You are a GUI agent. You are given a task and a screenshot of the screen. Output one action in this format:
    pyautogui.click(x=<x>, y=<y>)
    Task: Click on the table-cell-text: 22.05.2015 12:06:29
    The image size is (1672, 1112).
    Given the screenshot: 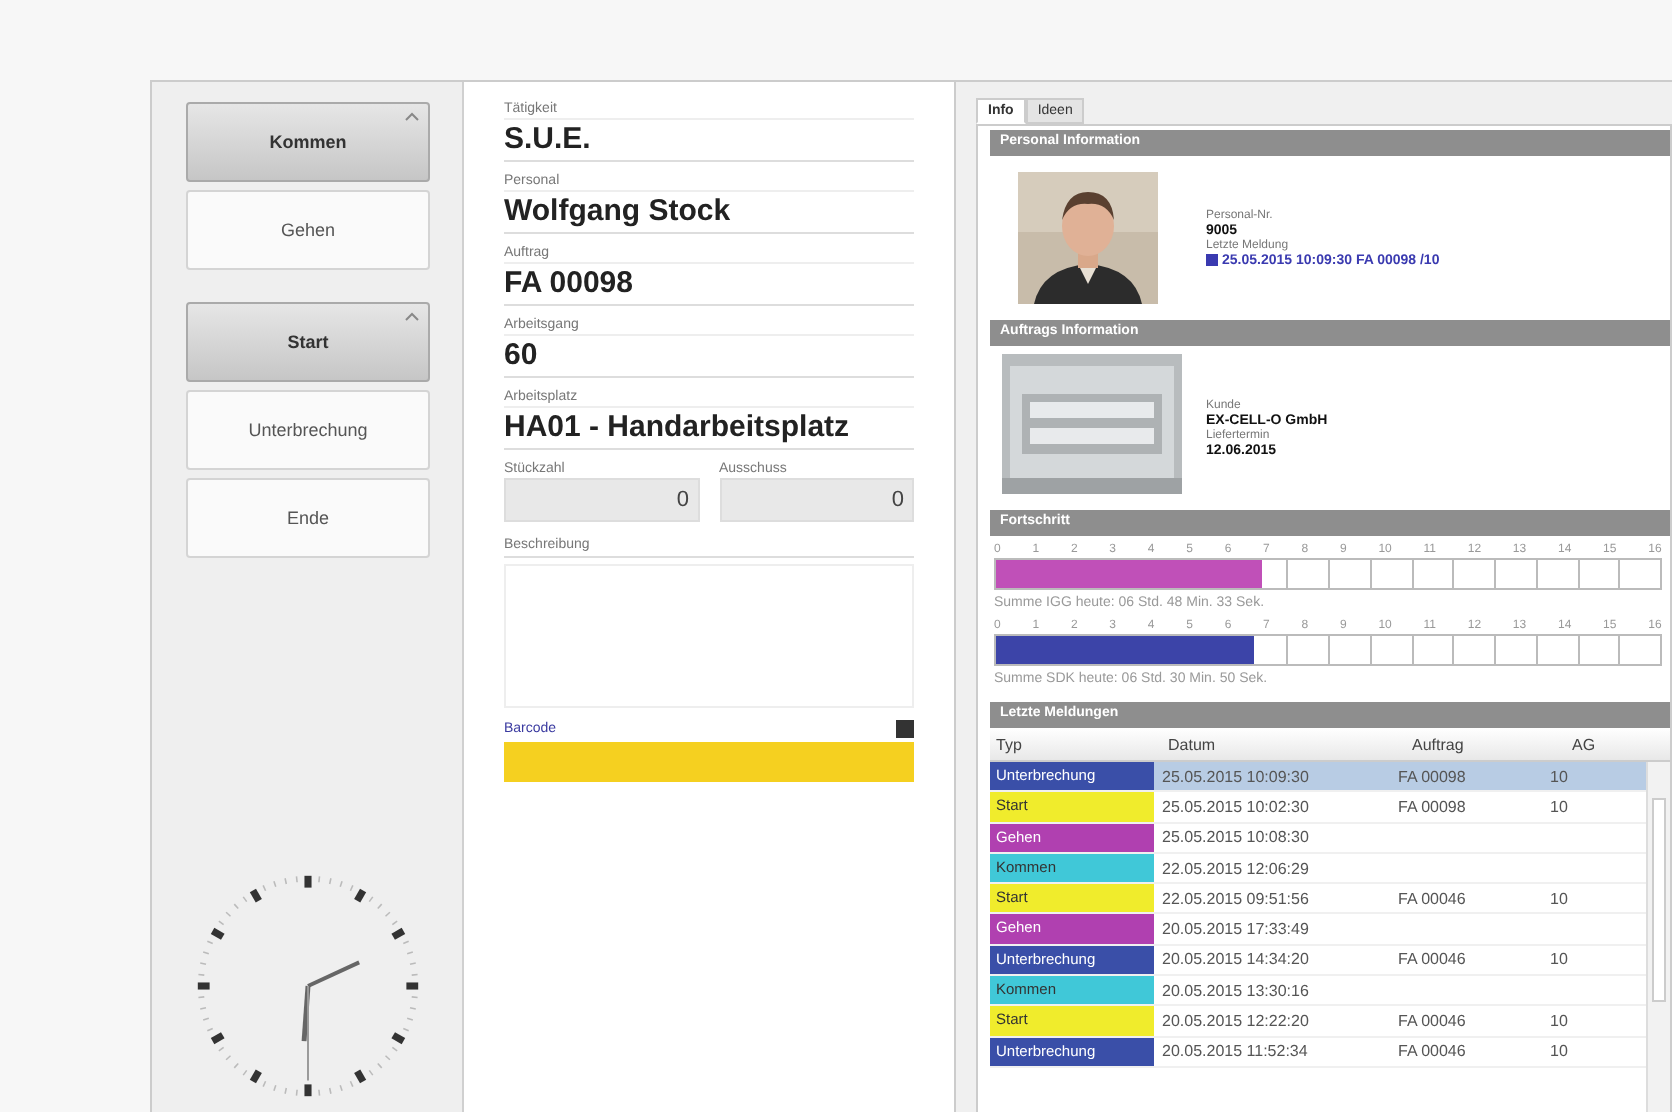 What is the action you would take?
    pyautogui.click(x=1235, y=868)
    